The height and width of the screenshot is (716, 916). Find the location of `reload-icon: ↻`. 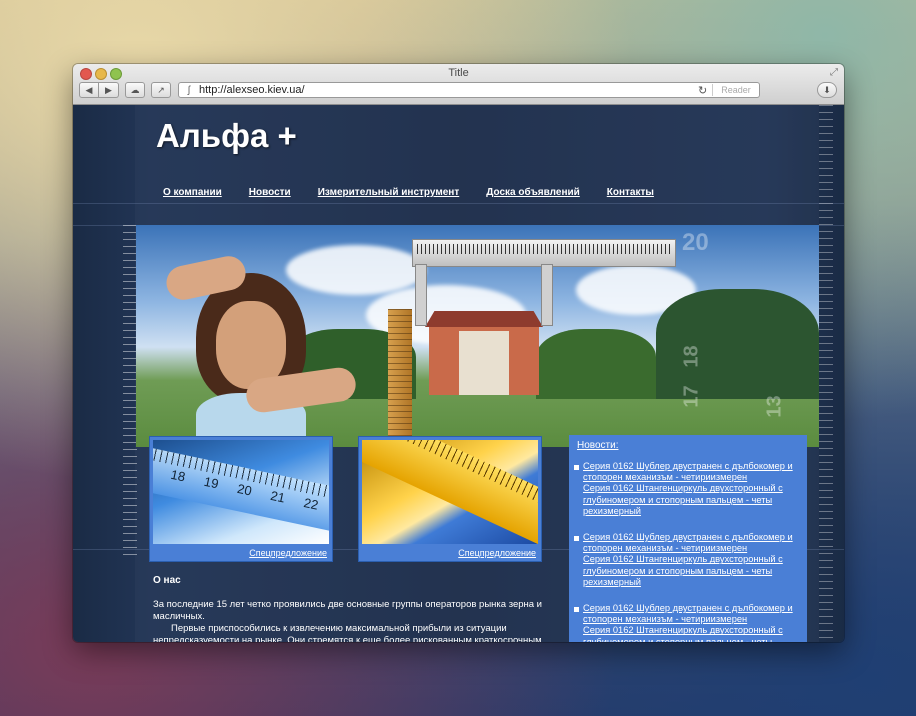

reload-icon: ↻ is located at coordinates (705, 90).